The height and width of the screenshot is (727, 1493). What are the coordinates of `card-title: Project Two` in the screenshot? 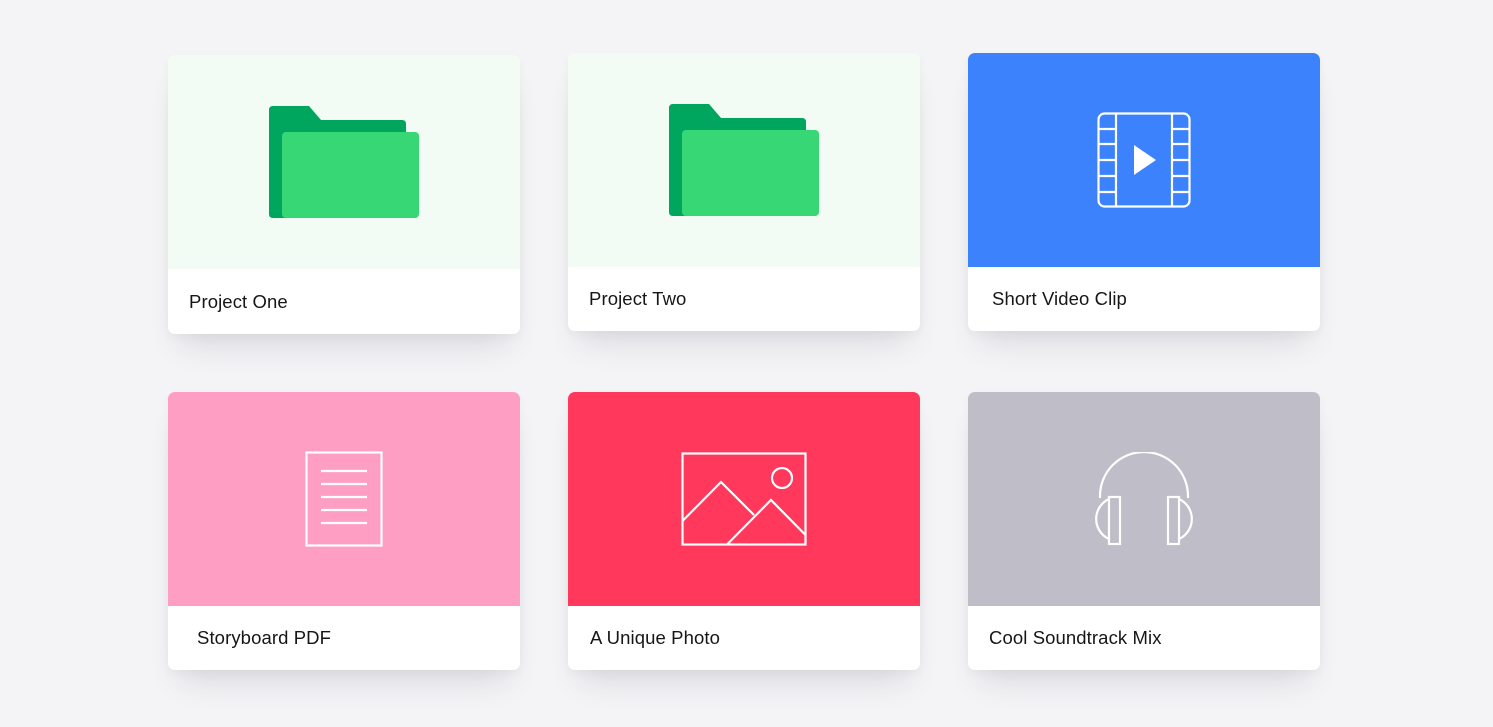 It's located at (744, 299).